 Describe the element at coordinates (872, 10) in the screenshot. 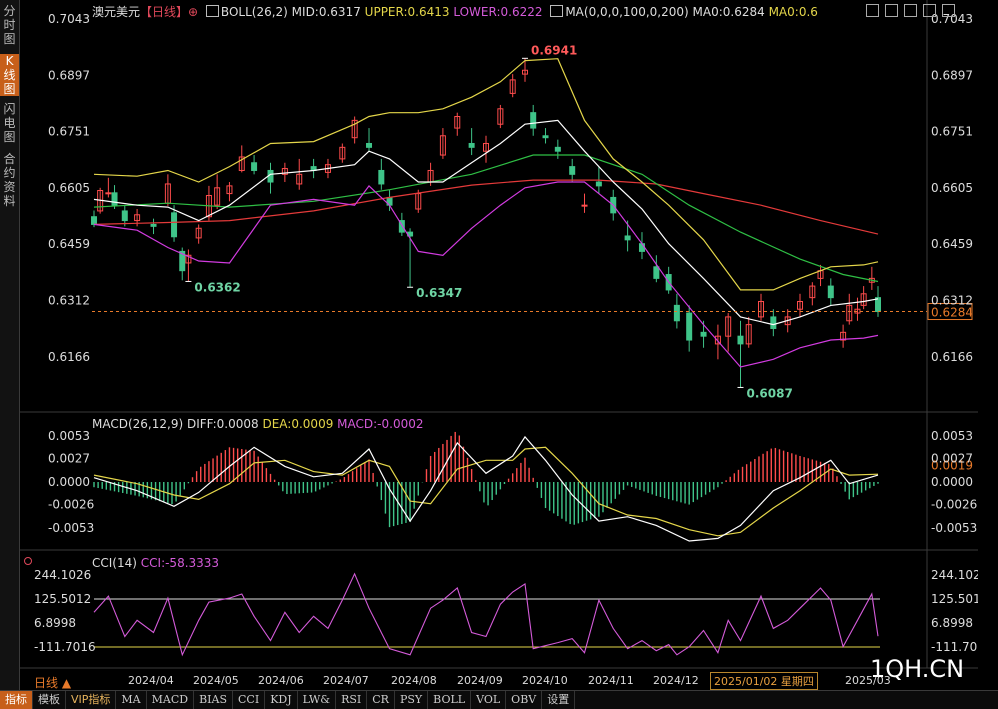

I see `settings-icon` at that location.